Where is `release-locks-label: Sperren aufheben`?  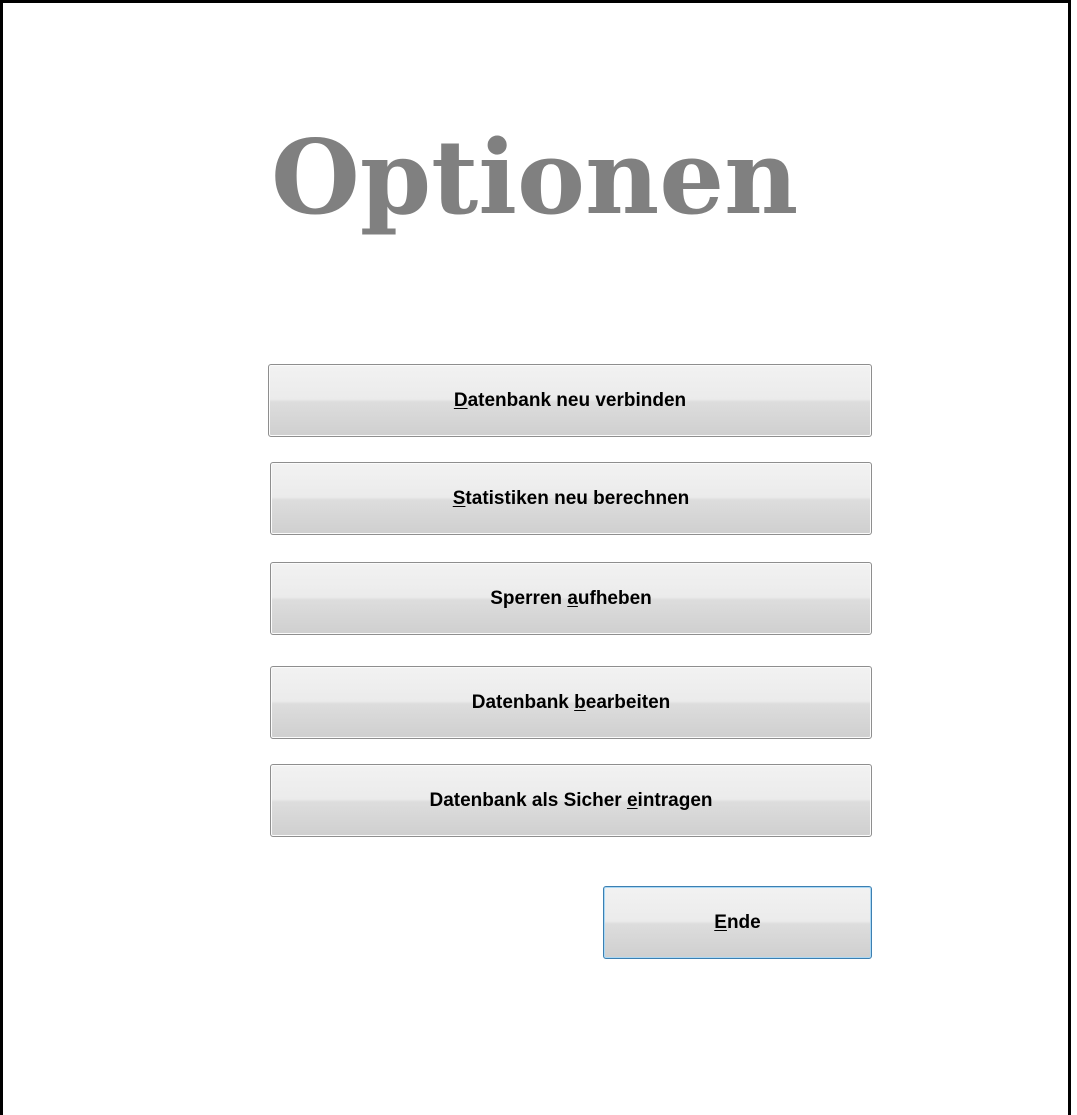 release-locks-label: Sperren aufheben is located at coordinates (571, 598).